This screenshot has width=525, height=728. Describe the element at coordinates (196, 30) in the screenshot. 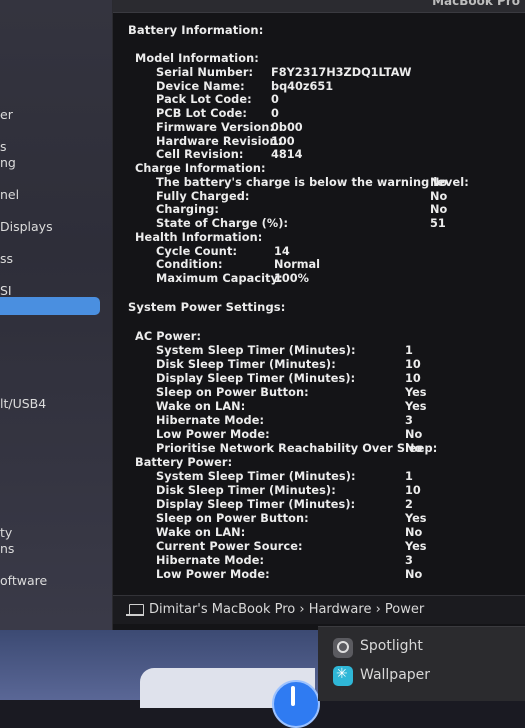

I see `battery-information-heading: Battery Information:` at that location.